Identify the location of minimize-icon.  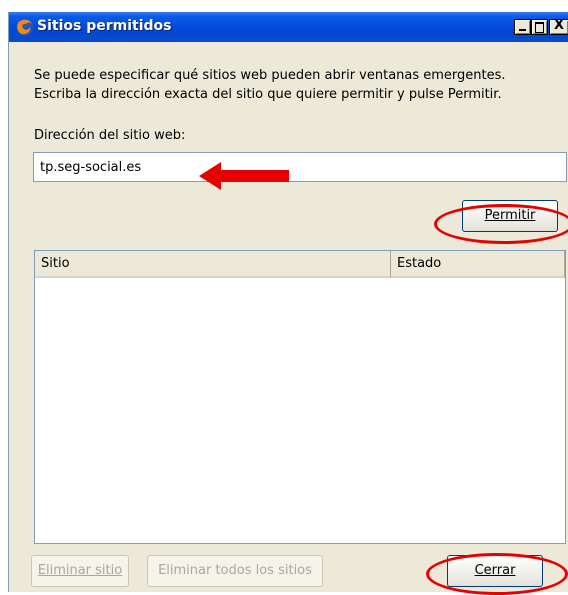
(522, 30).